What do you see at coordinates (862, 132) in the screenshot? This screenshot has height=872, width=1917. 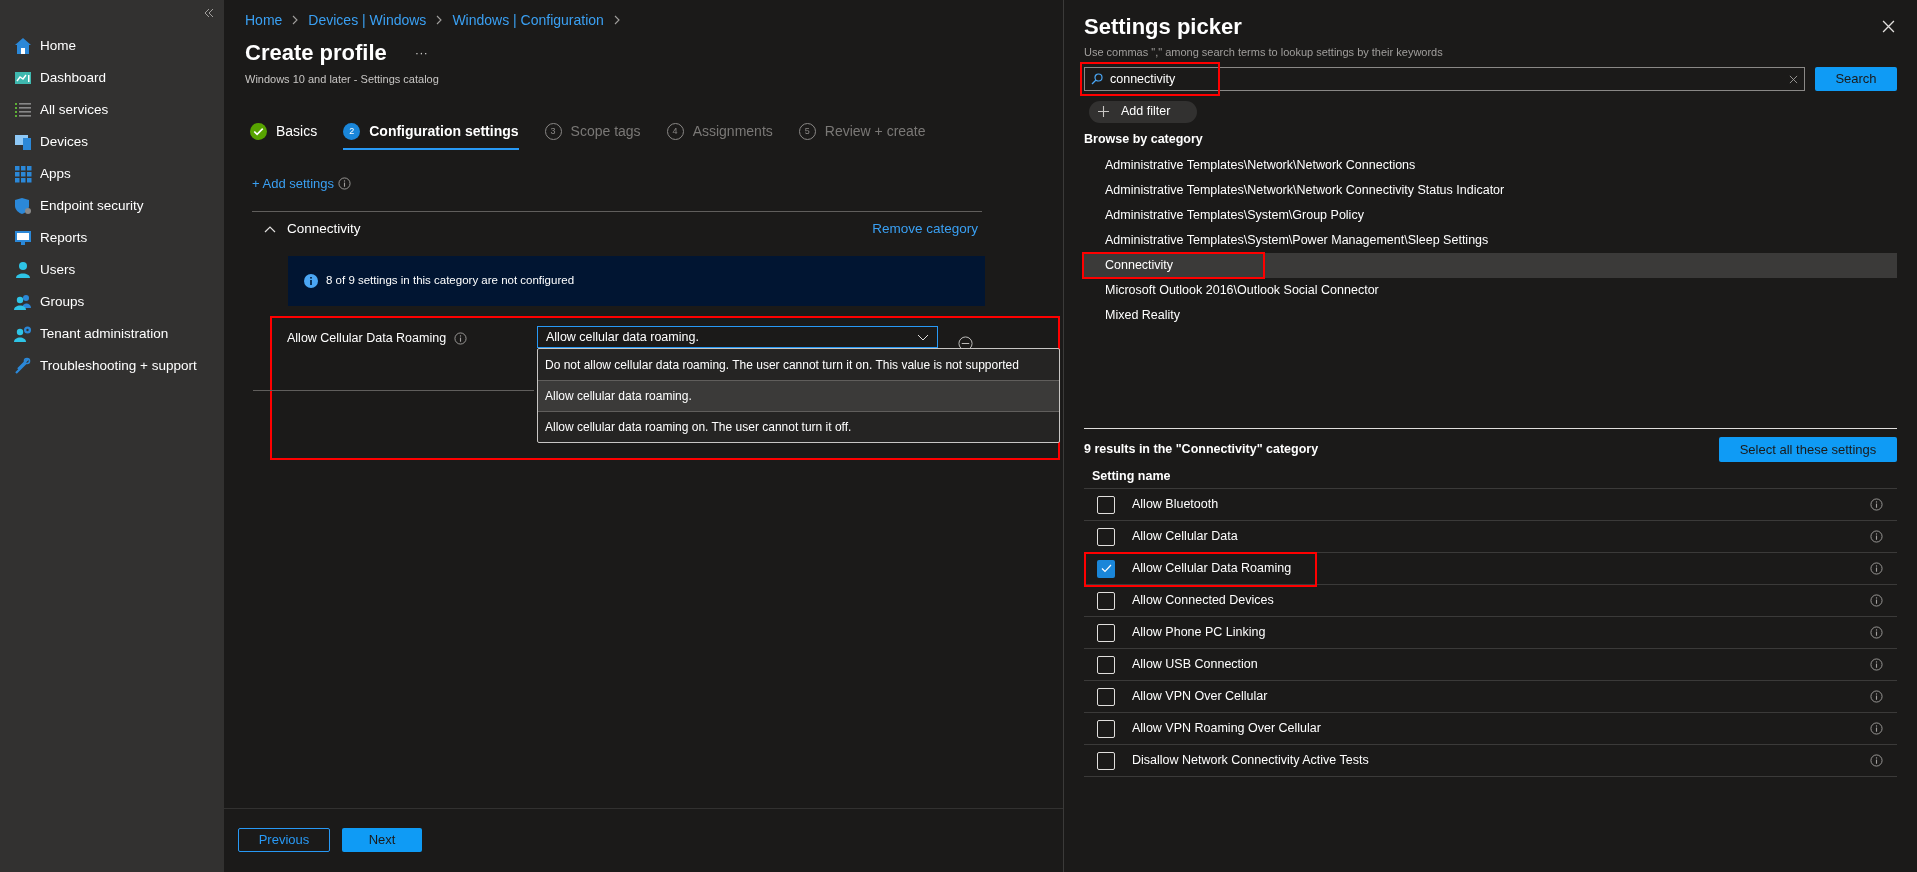 I see `wizard-step: 5 Review + create` at bounding box center [862, 132].